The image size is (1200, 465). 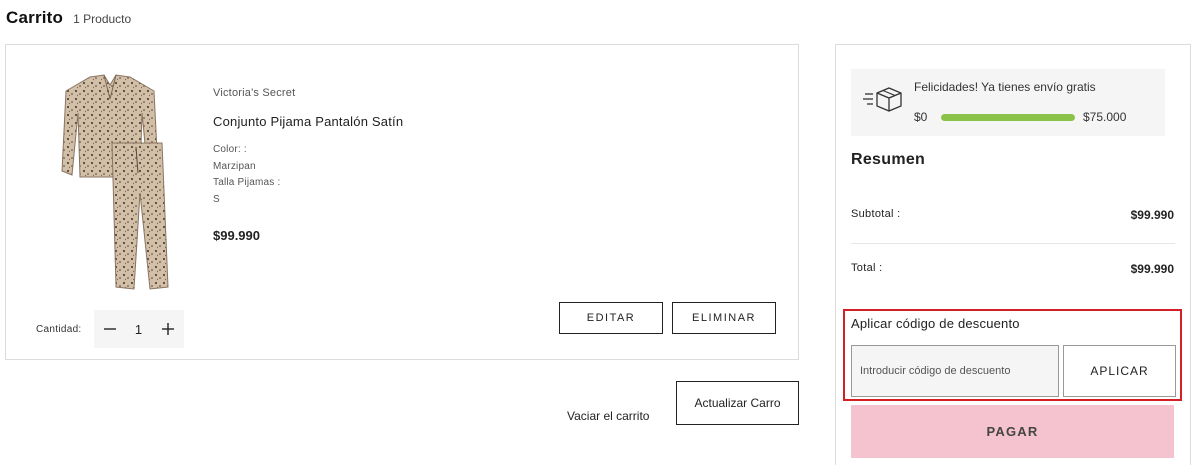 What do you see at coordinates (882, 99) in the screenshot?
I see `fast-delivery-box-icon` at bounding box center [882, 99].